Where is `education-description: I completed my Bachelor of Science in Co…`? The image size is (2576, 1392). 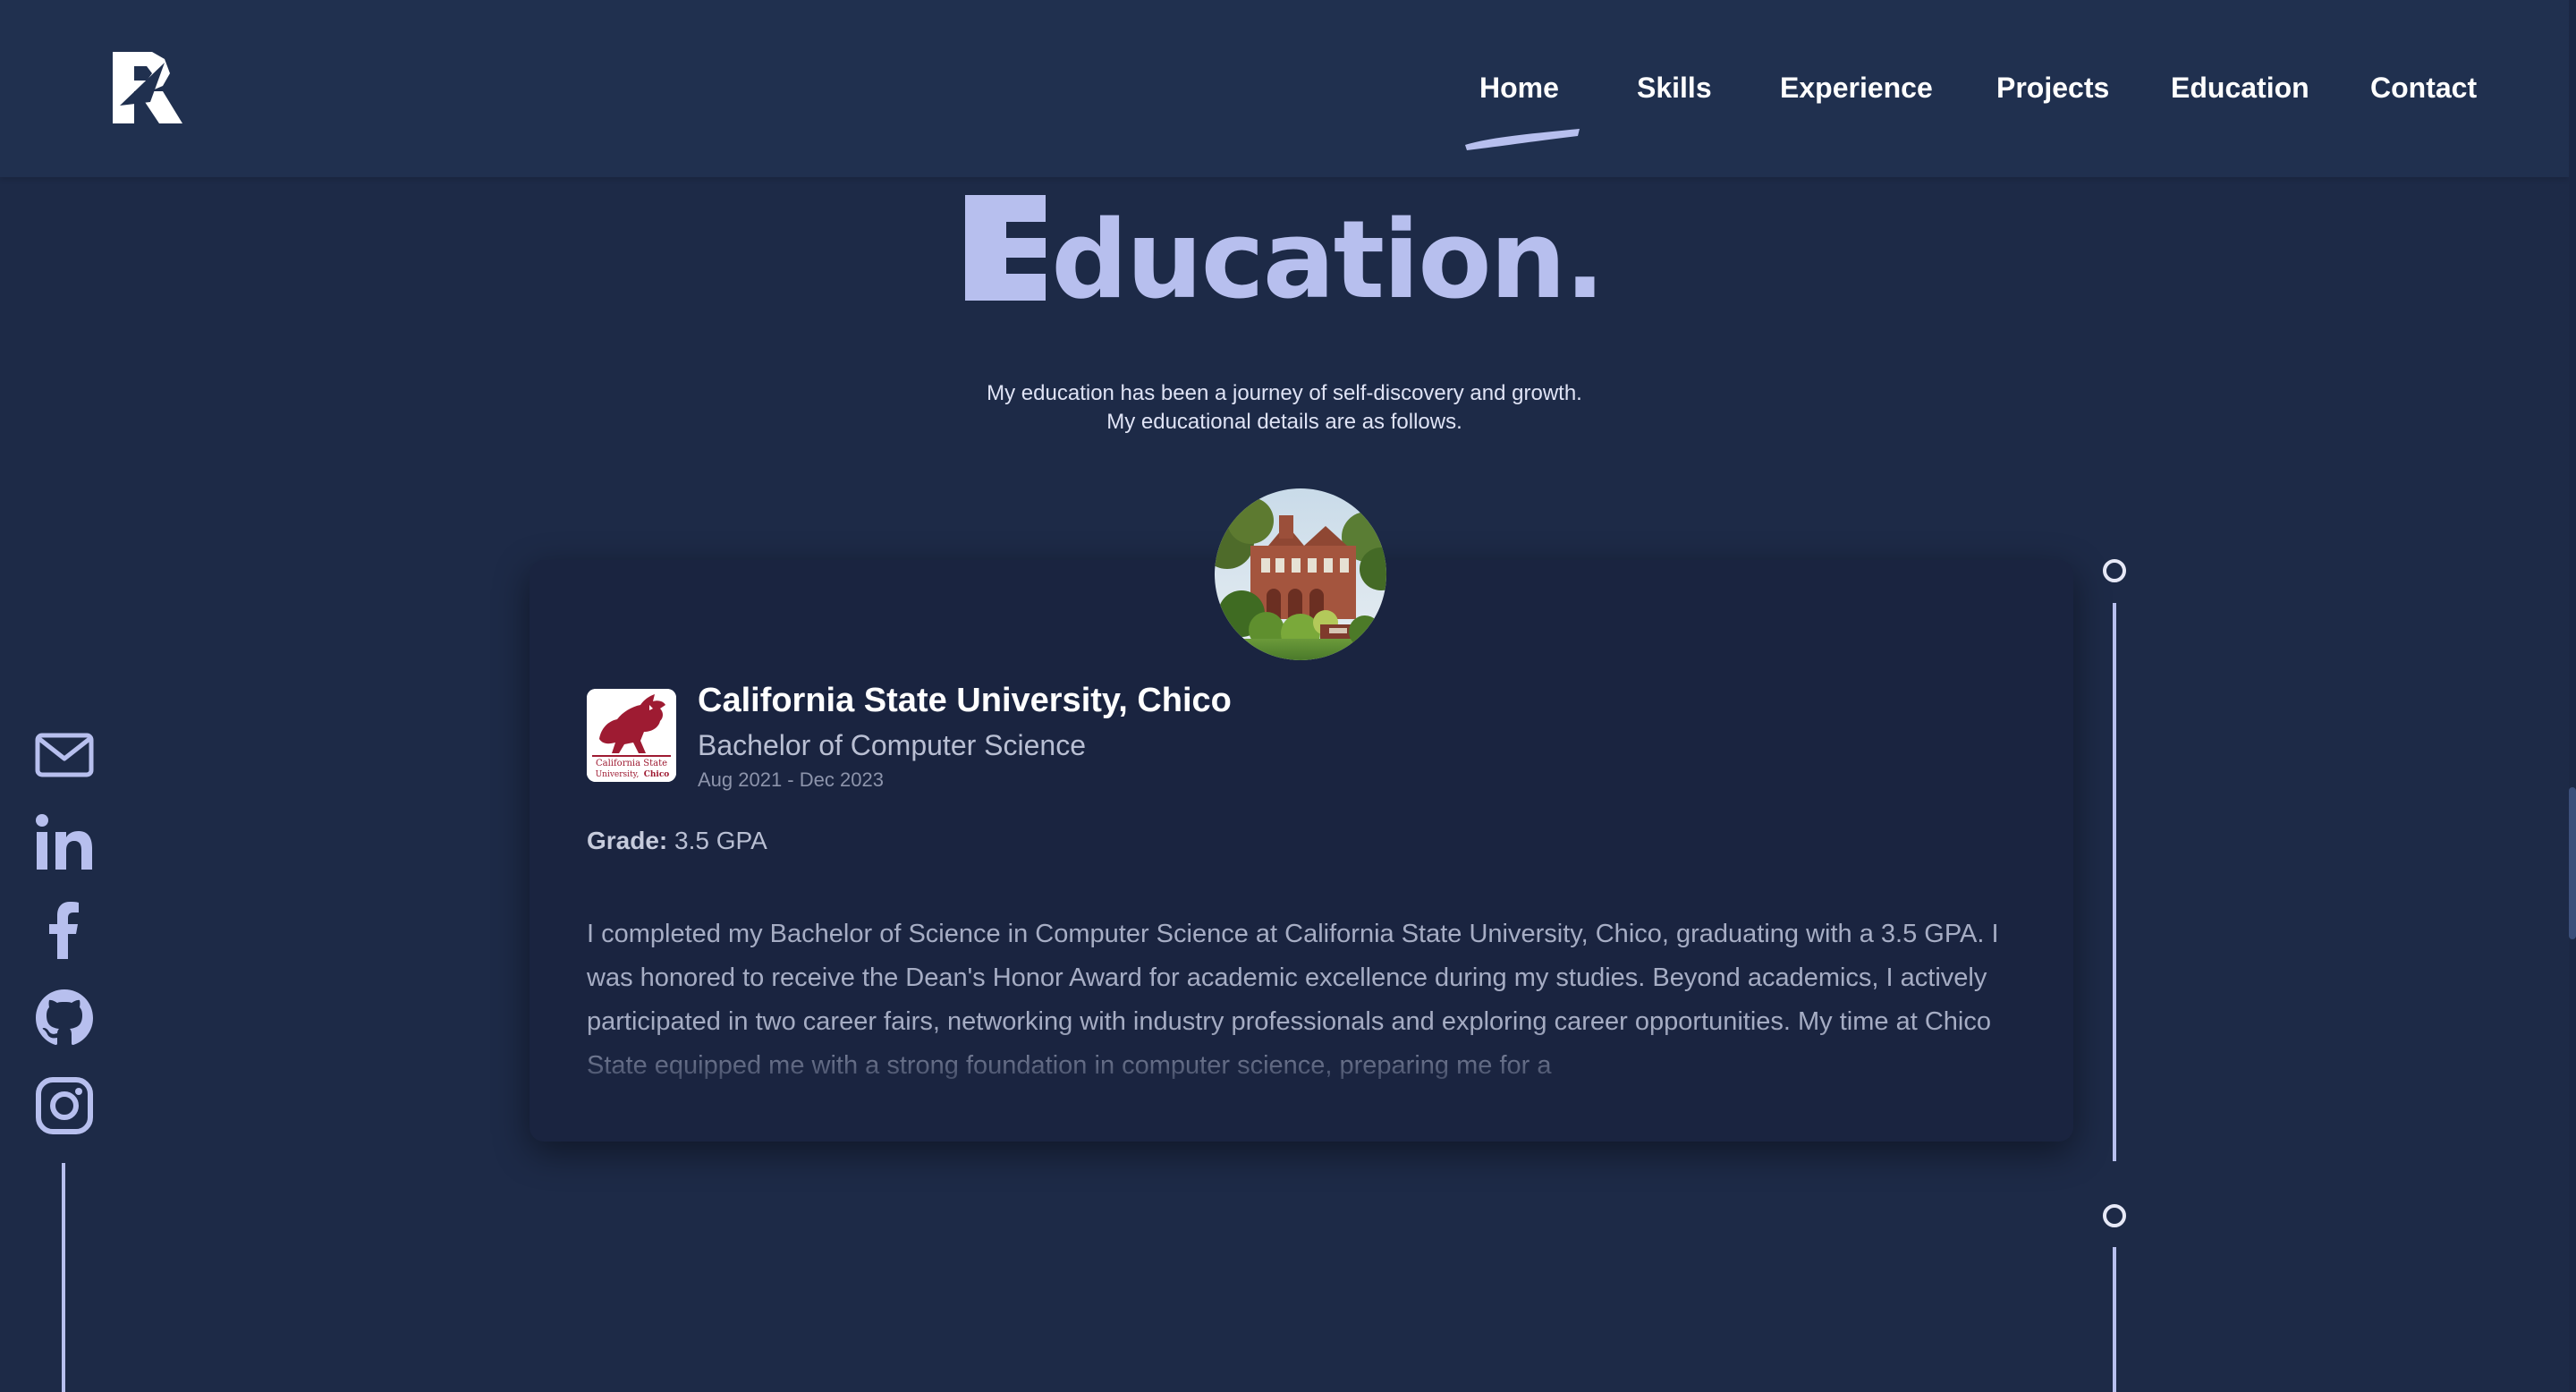
education-description: I completed my Bachelor of Science in Co… is located at coordinates (1293, 1000).